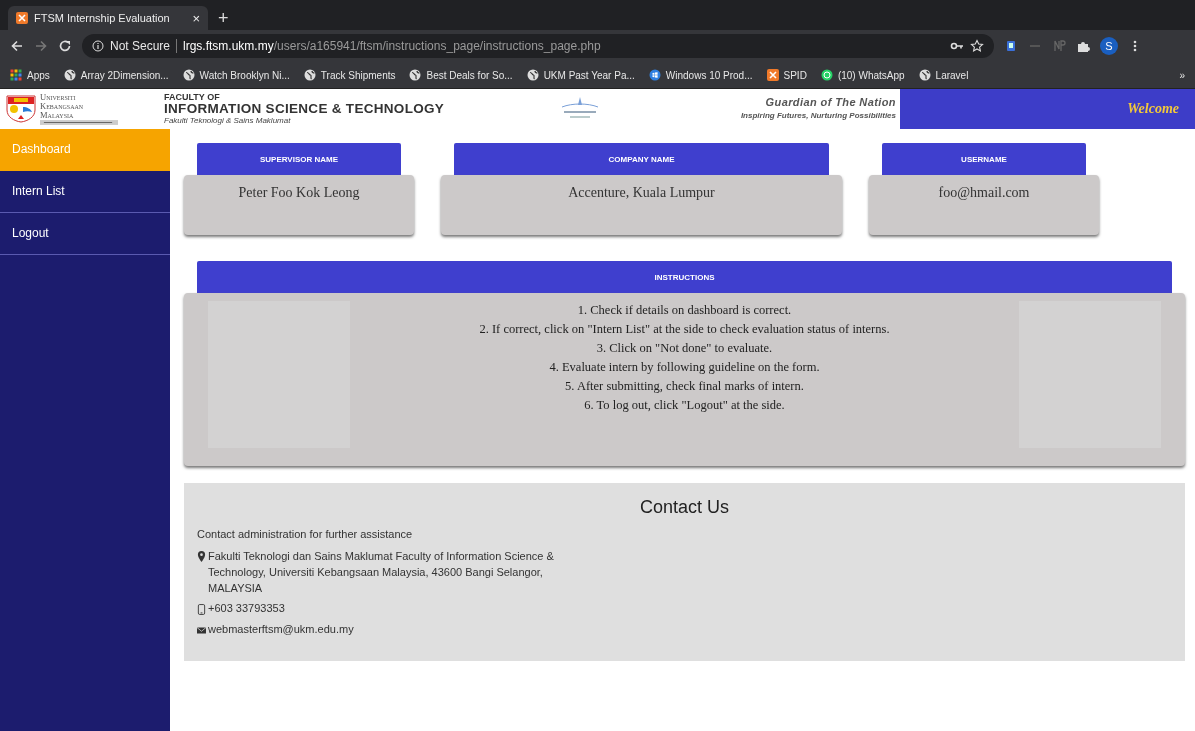  I want to click on reload-icon, so click(65, 46).